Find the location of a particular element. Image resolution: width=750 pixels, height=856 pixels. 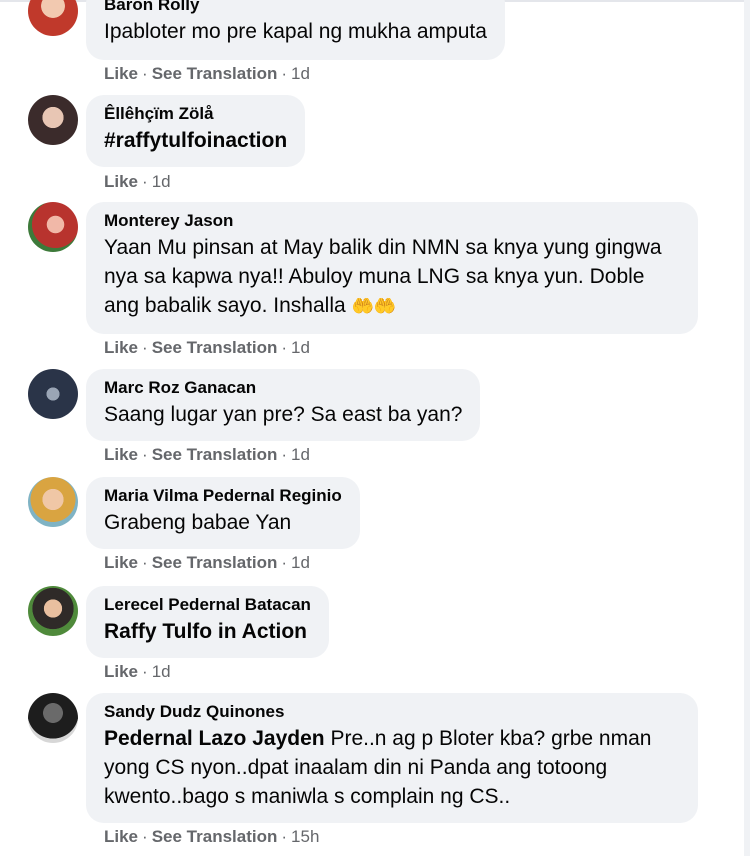

comment-author: Baron Rolly is located at coordinates (295, 7).